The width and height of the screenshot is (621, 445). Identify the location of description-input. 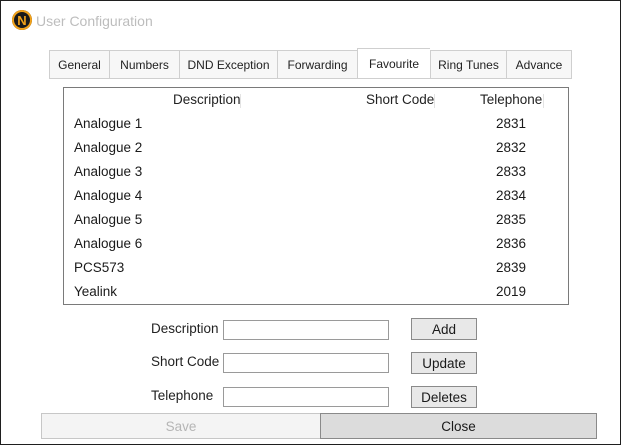
(306, 330).